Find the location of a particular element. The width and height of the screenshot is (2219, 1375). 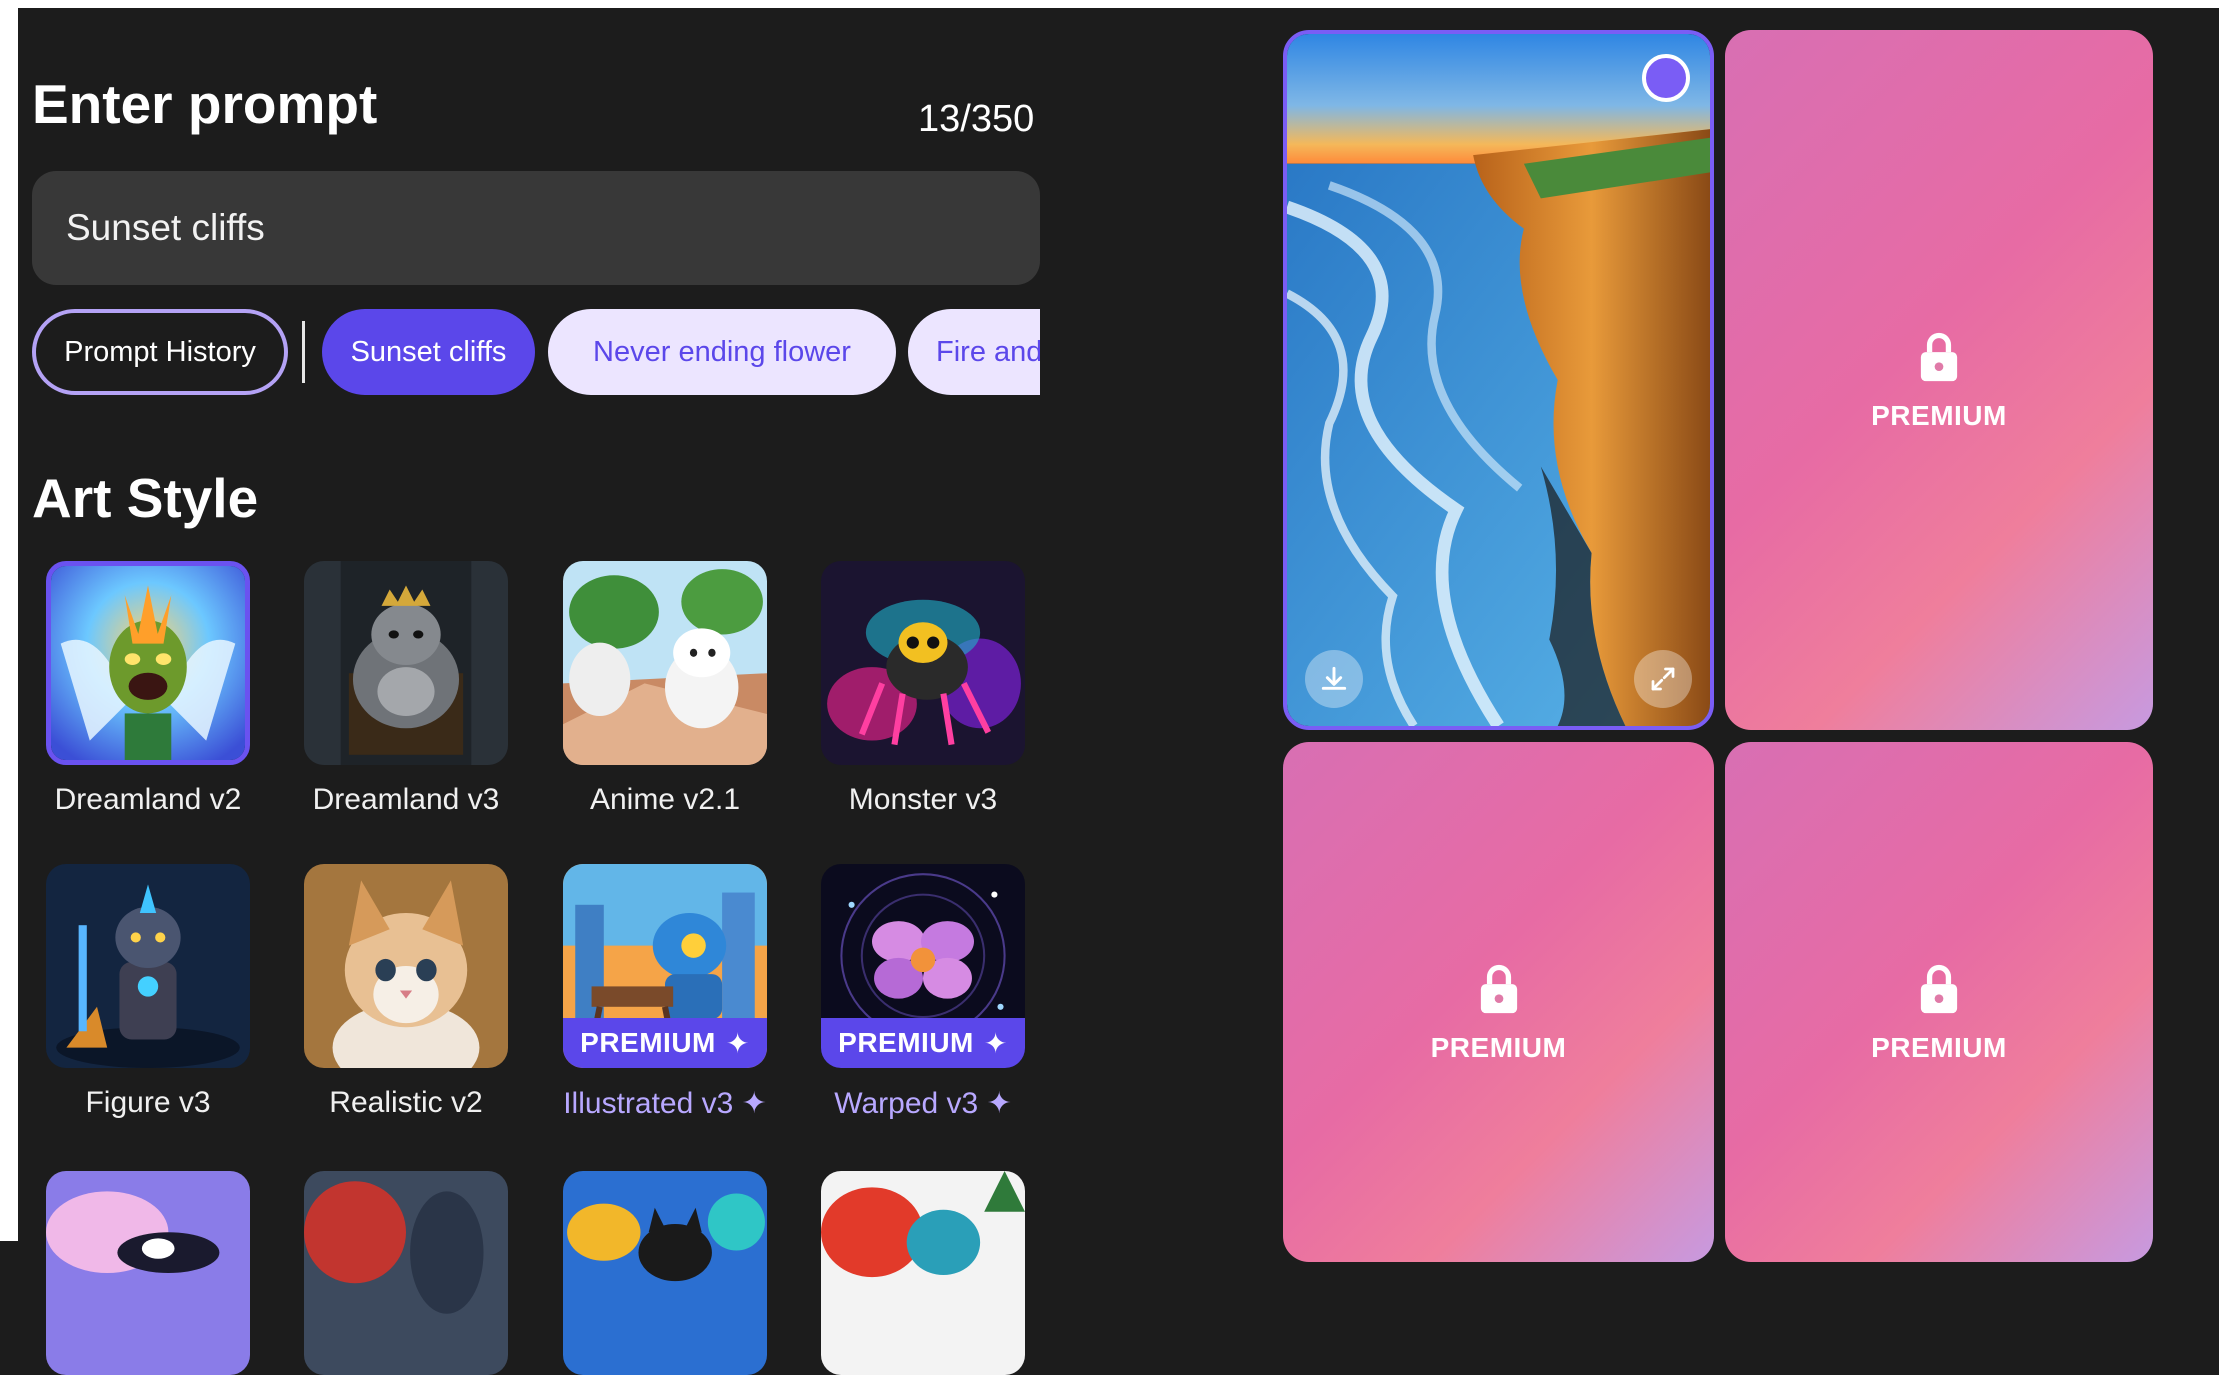

art-style-title: Art Style is located at coordinates (145, 498).